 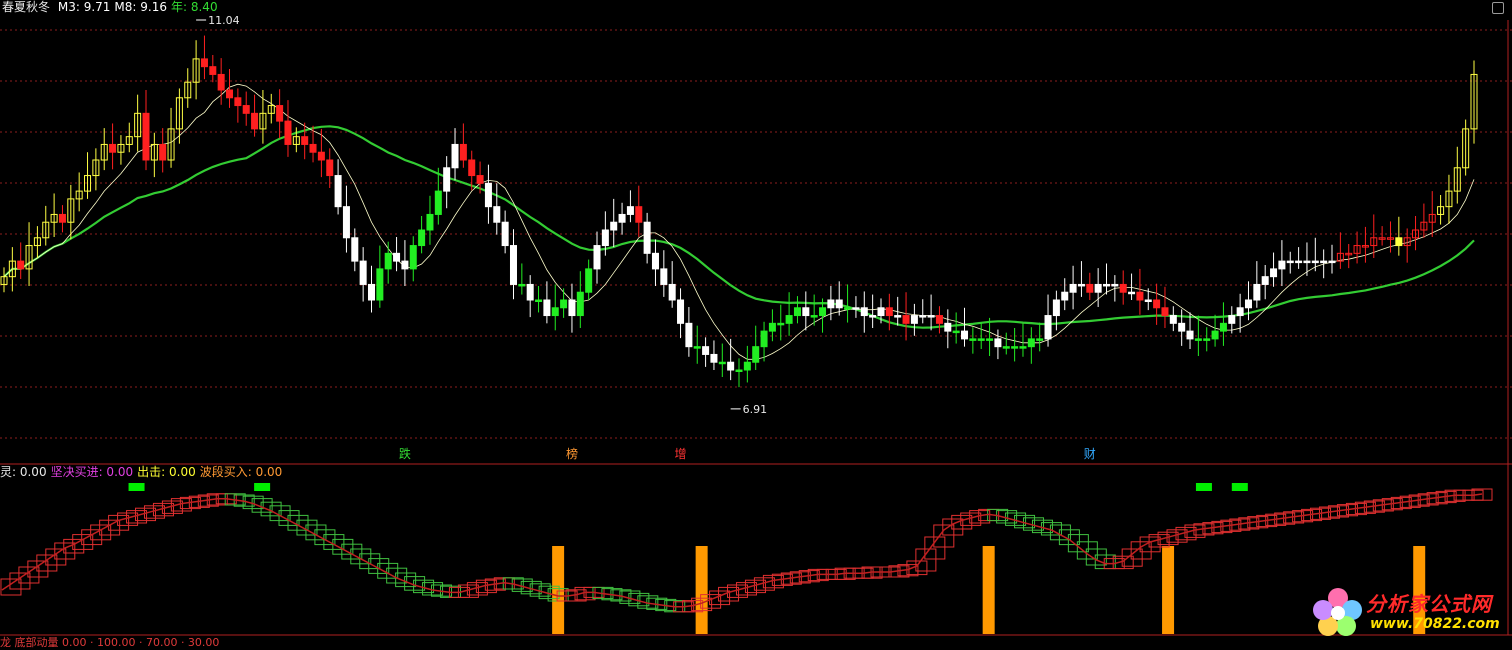 I want to click on watermark: 分析家公式网 www.70822.com, so click(x=1410, y=612).